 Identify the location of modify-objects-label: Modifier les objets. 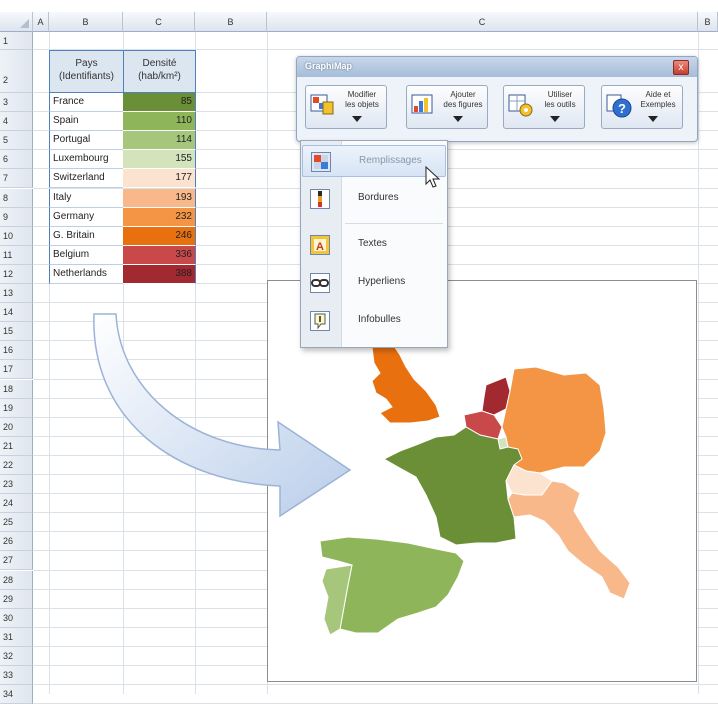
(362, 99).